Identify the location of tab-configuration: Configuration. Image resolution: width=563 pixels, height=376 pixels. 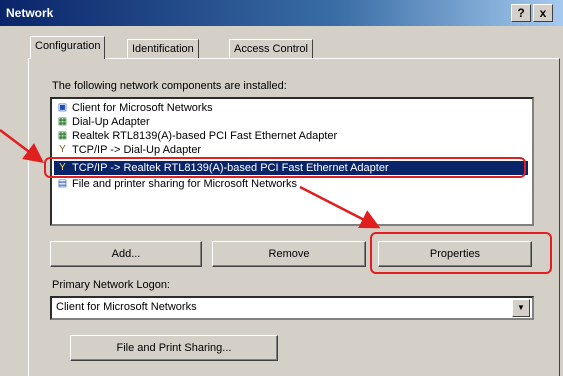
(68, 47).